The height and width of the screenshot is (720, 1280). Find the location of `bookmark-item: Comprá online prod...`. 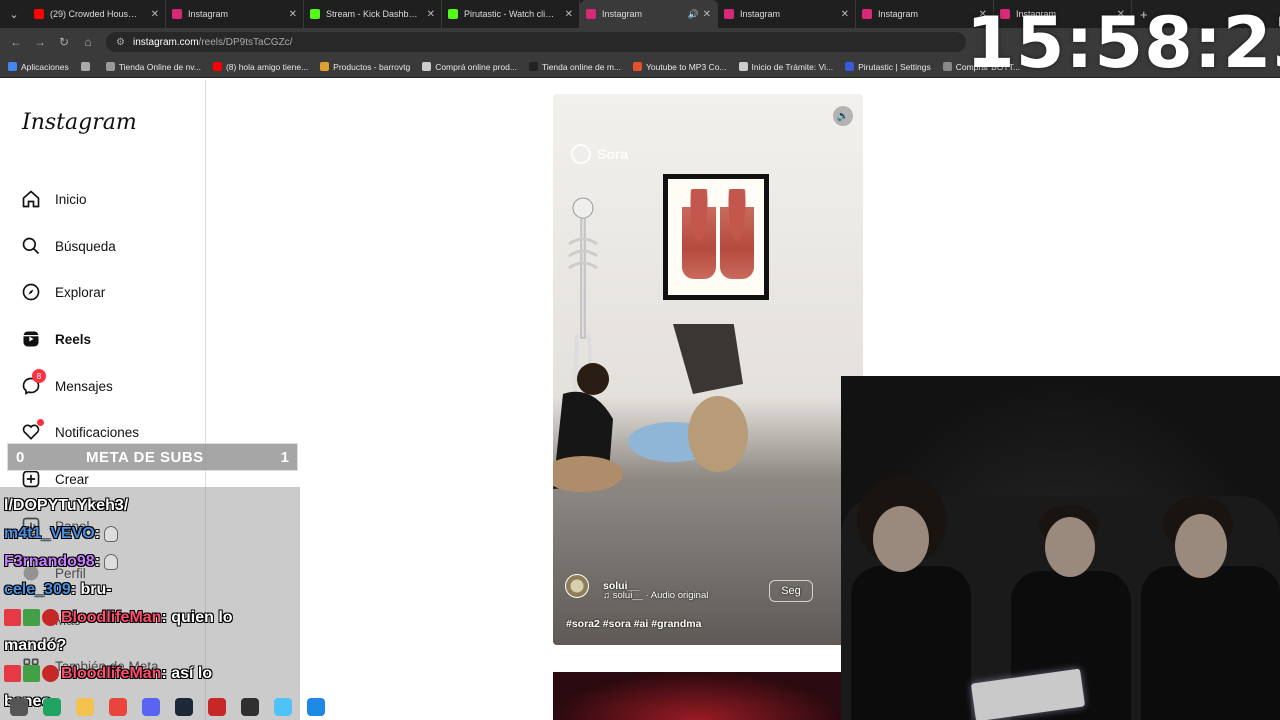

bookmark-item: Comprá online prod... is located at coordinates (469, 67).